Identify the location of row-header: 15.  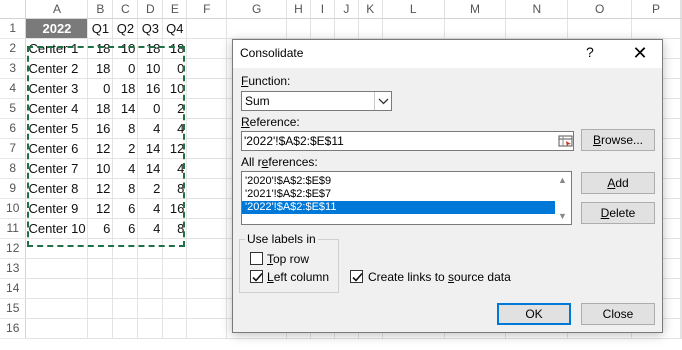
(13, 308).